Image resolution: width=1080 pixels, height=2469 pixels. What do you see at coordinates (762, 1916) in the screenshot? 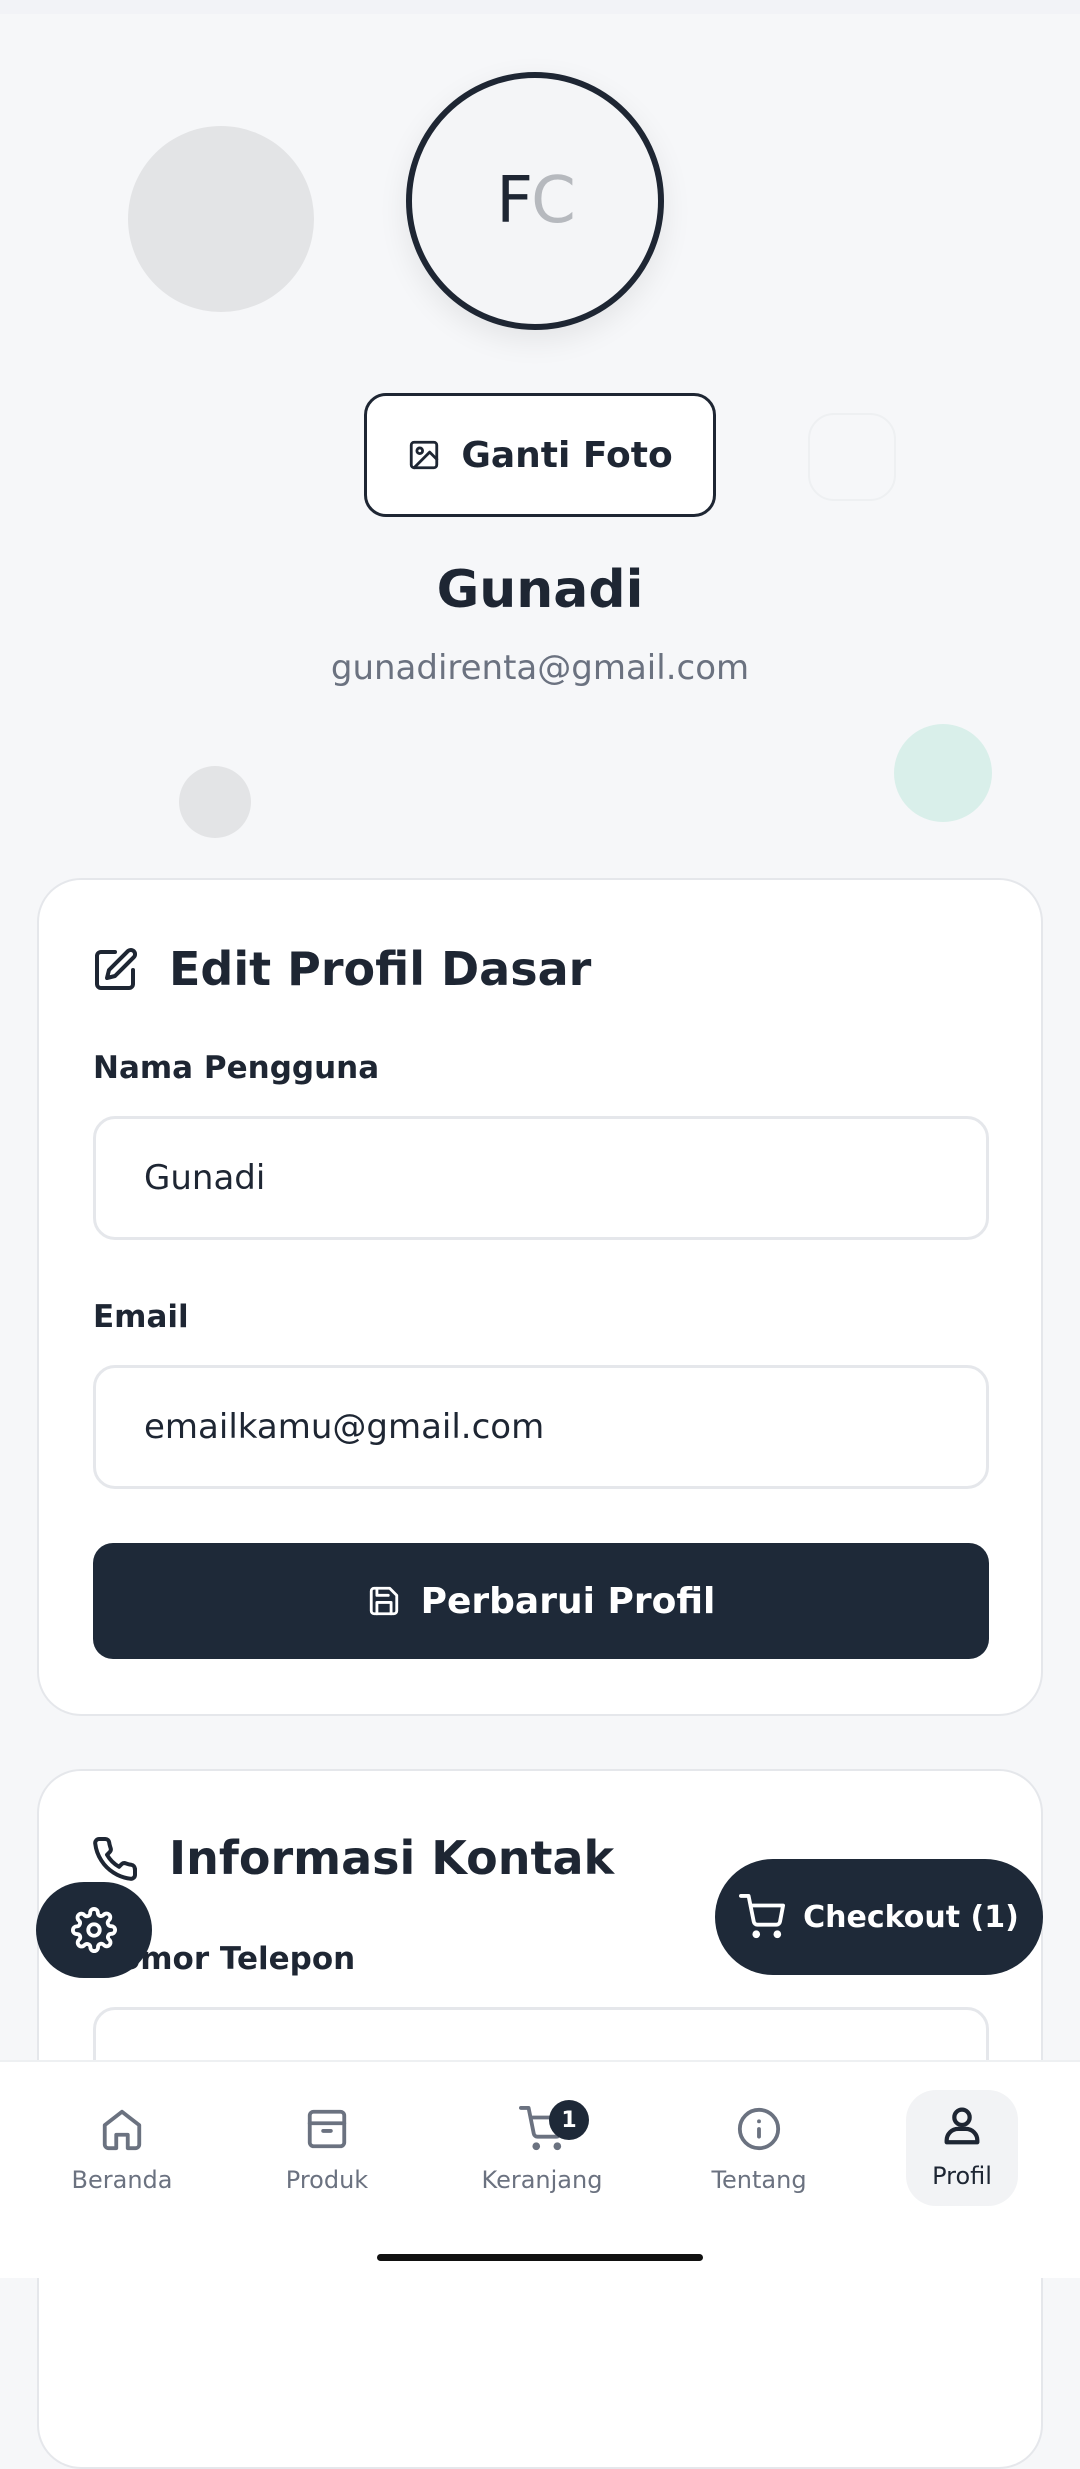
I see `cart-icon` at bounding box center [762, 1916].